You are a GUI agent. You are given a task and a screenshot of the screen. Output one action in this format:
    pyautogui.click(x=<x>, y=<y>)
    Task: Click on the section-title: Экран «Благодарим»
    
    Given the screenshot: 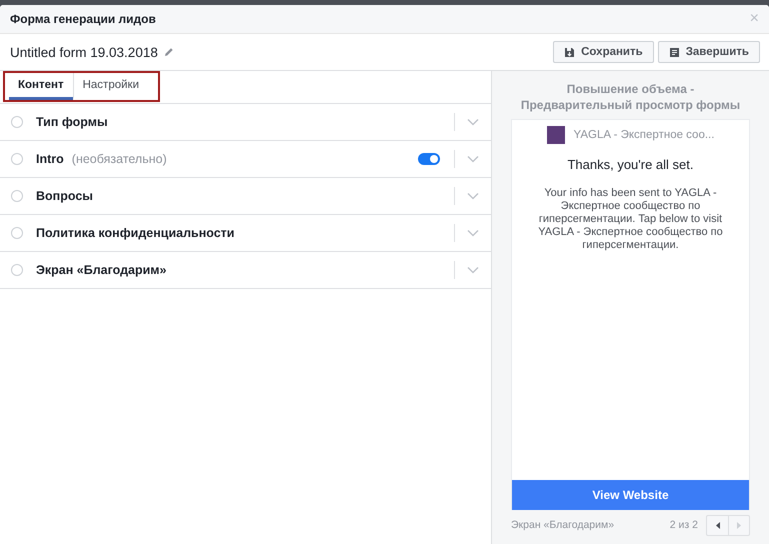 What is the action you would take?
    pyautogui.click(x=101, y=270)
    